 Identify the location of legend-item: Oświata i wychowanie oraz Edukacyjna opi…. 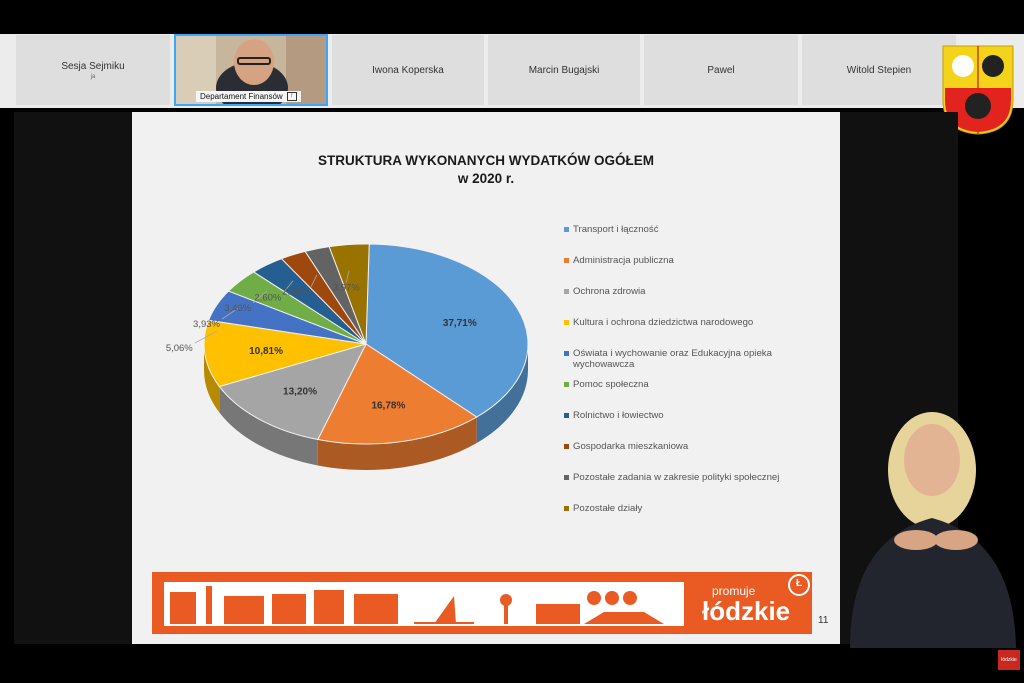
(681, 359).